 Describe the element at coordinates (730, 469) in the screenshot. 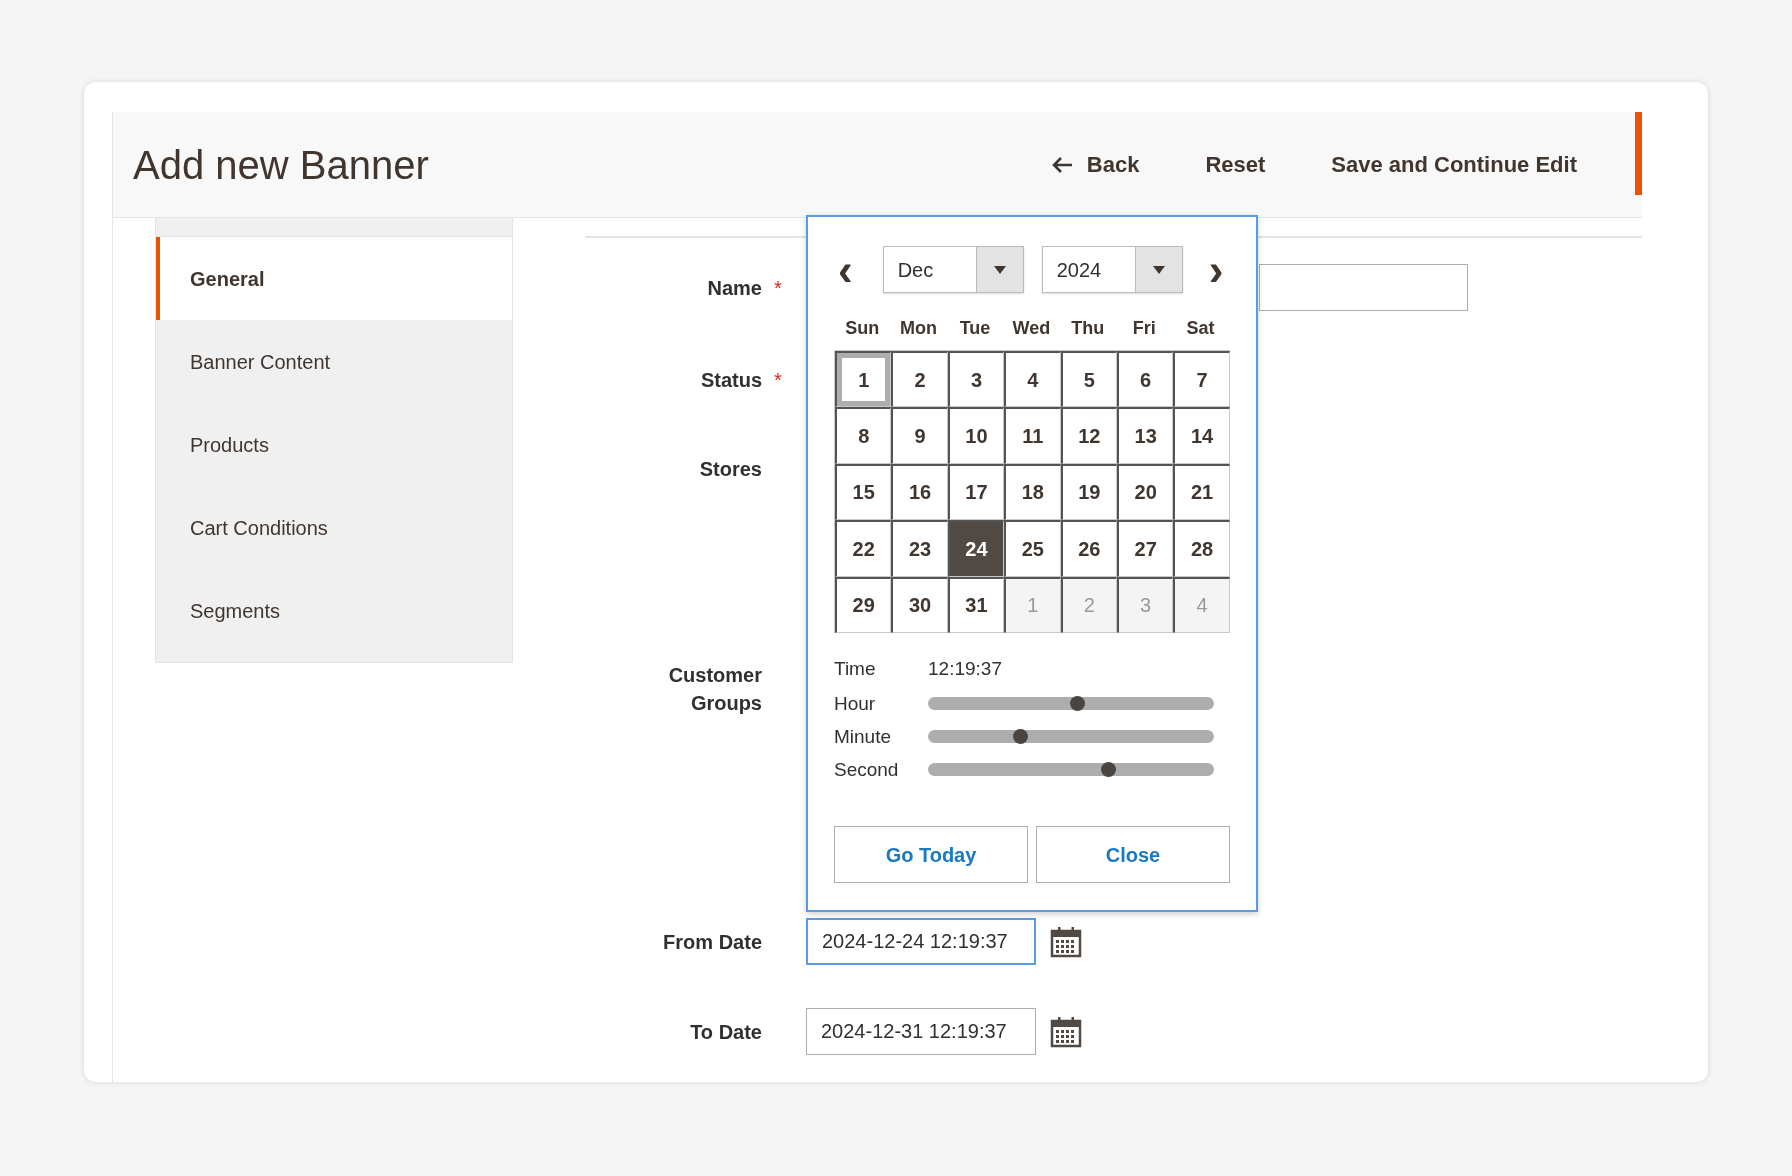

I see `field-label: Stores` at that location.